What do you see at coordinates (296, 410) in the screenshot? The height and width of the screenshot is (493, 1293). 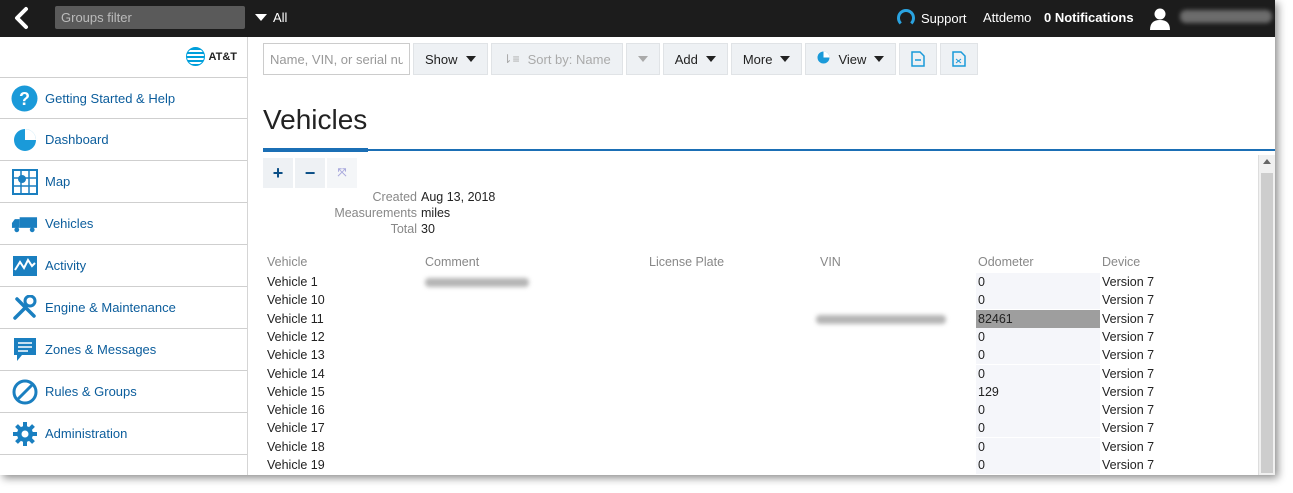 I see `vehicle-name-cell: Vehicle 16` at bounding box center [296, 410].